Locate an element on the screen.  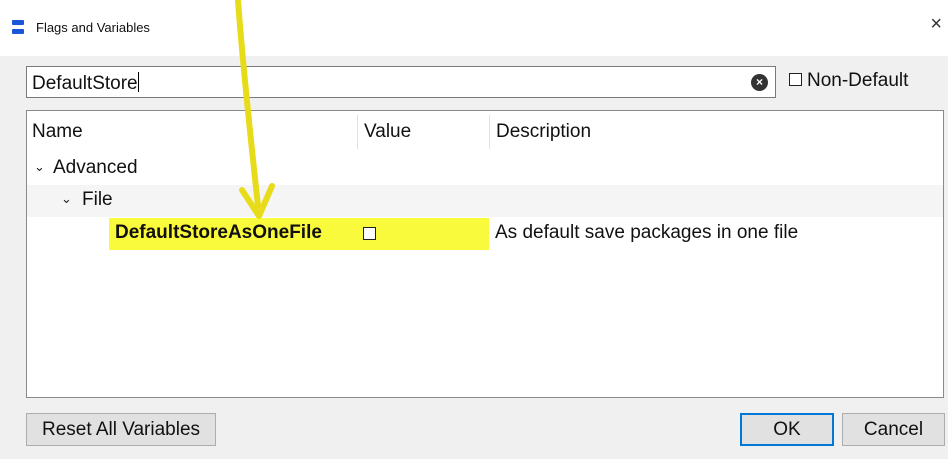
arrow-shaft is located at coordinates (248, 104).